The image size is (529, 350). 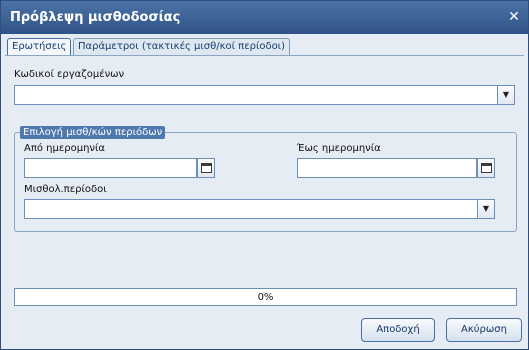 What do you see at coordinates (69, 74) in the screenshot?
I see `employee-codes-label: Κωδικοί εργαζομένων` at bounding box center [69, 74].